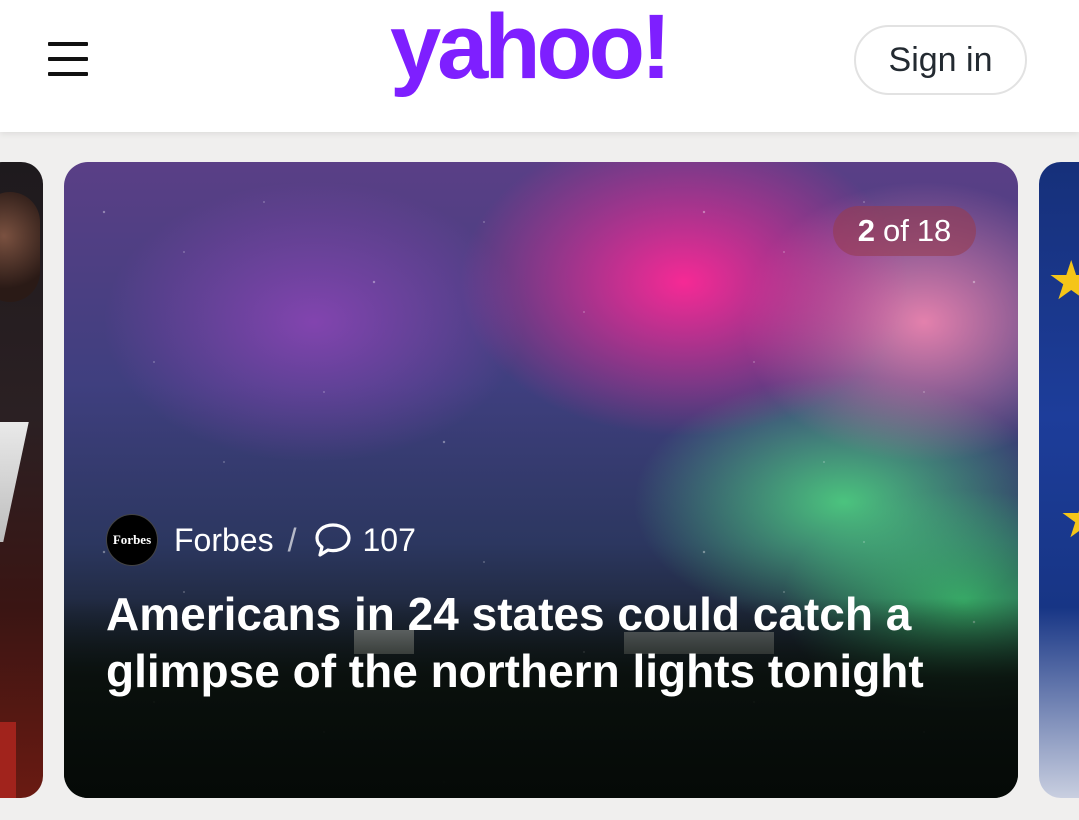 The height and width of the screenshot is (820, 1079). Describe the element at coordinates (895, 230) in the screenshot. I see `of-label: of` at that location.